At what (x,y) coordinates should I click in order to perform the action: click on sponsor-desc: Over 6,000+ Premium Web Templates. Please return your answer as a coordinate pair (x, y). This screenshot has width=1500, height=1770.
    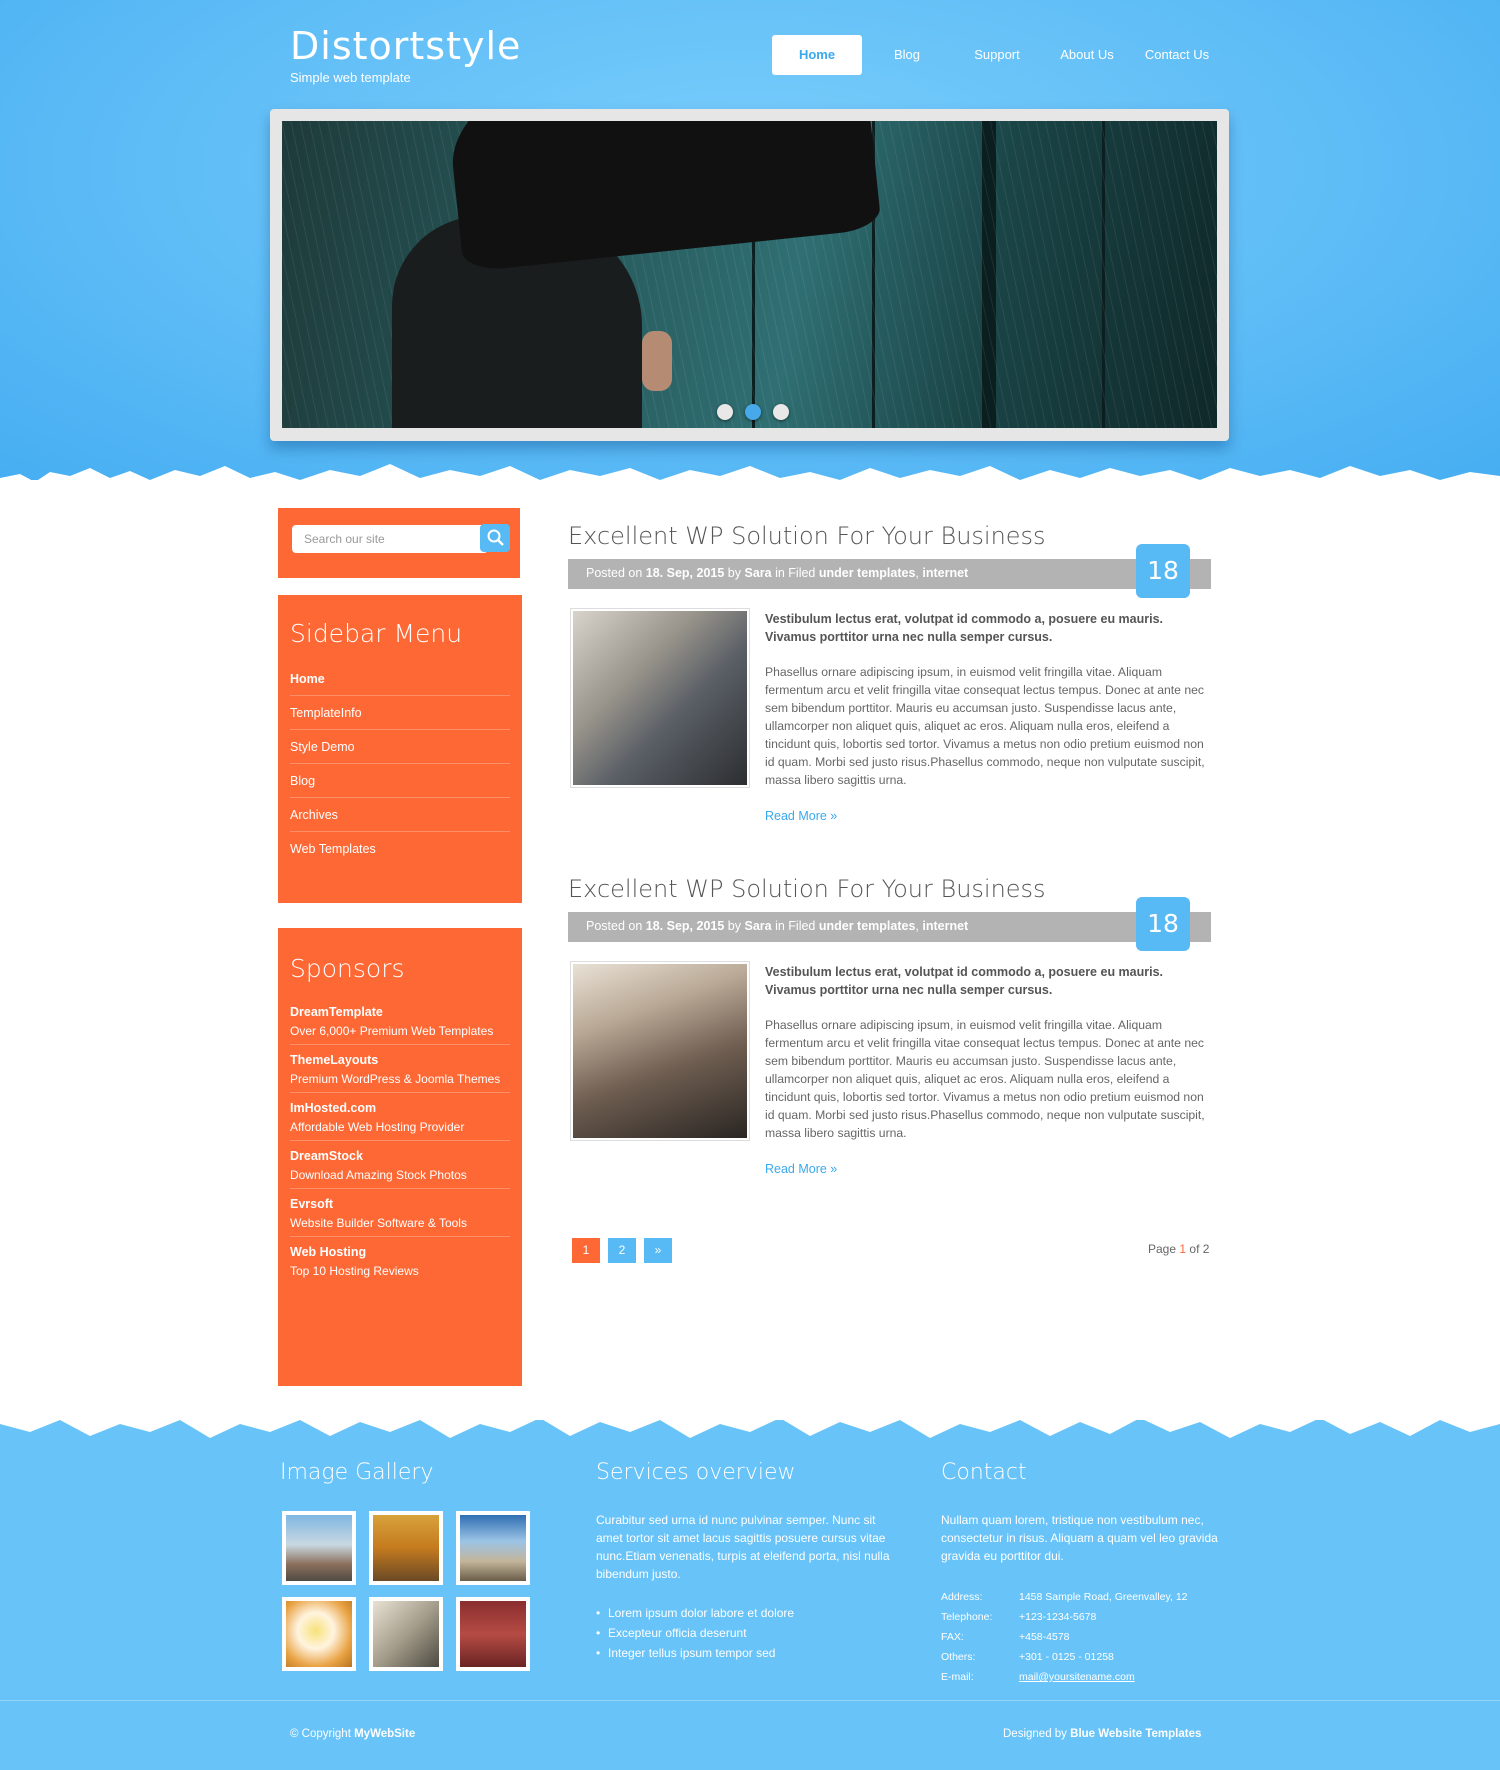
    Looking at the image, I should click on (392, 1031).